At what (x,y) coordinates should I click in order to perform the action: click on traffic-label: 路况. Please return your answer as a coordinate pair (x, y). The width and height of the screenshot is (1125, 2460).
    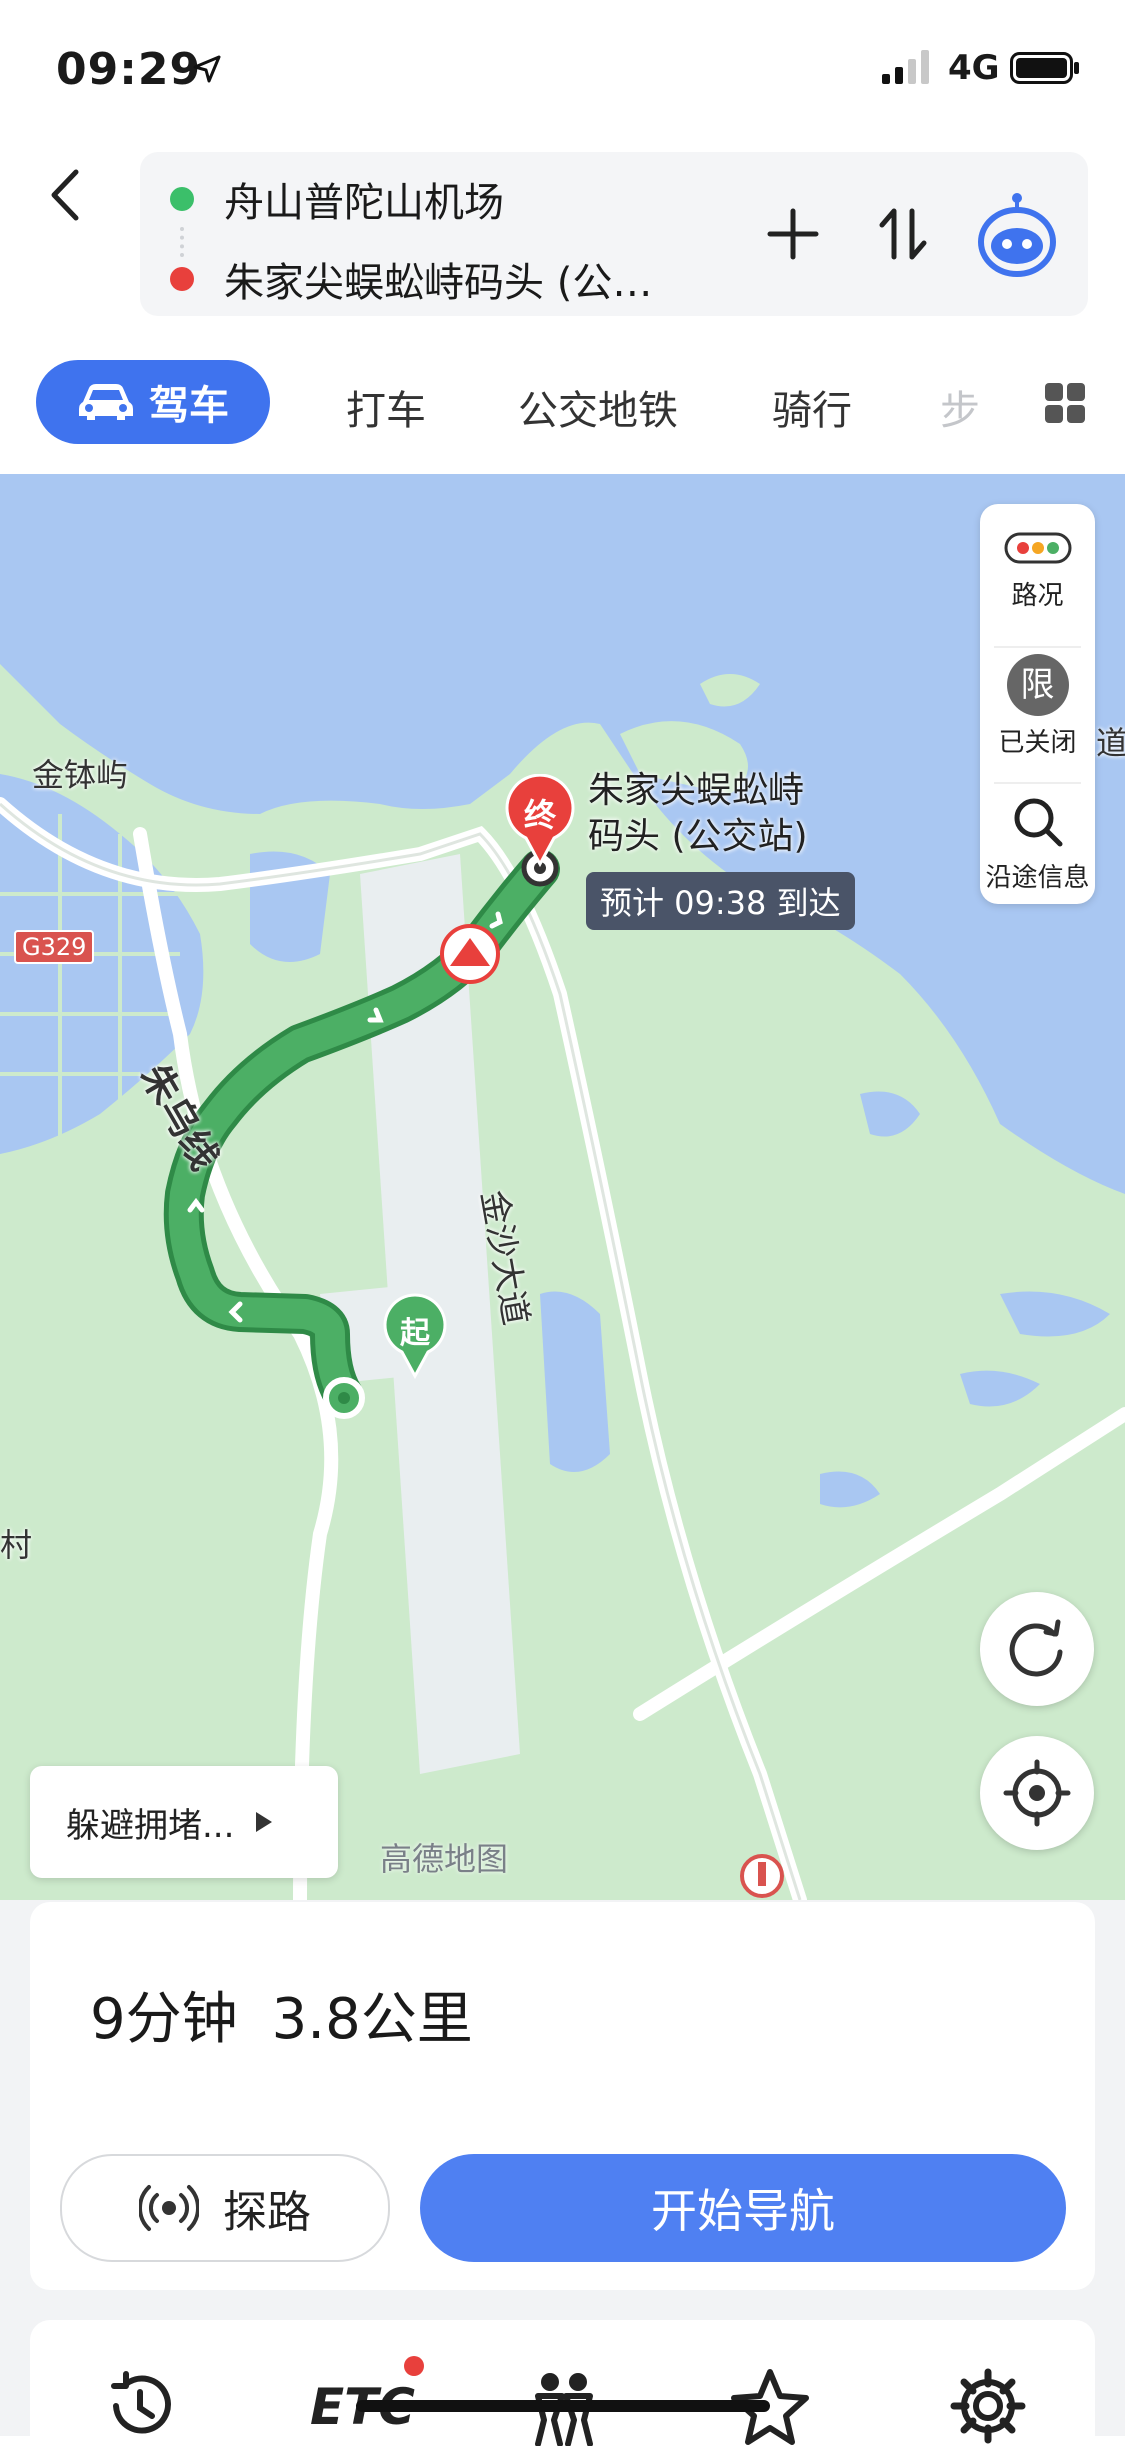
    Looking at the image, I should click on (1037, 596).